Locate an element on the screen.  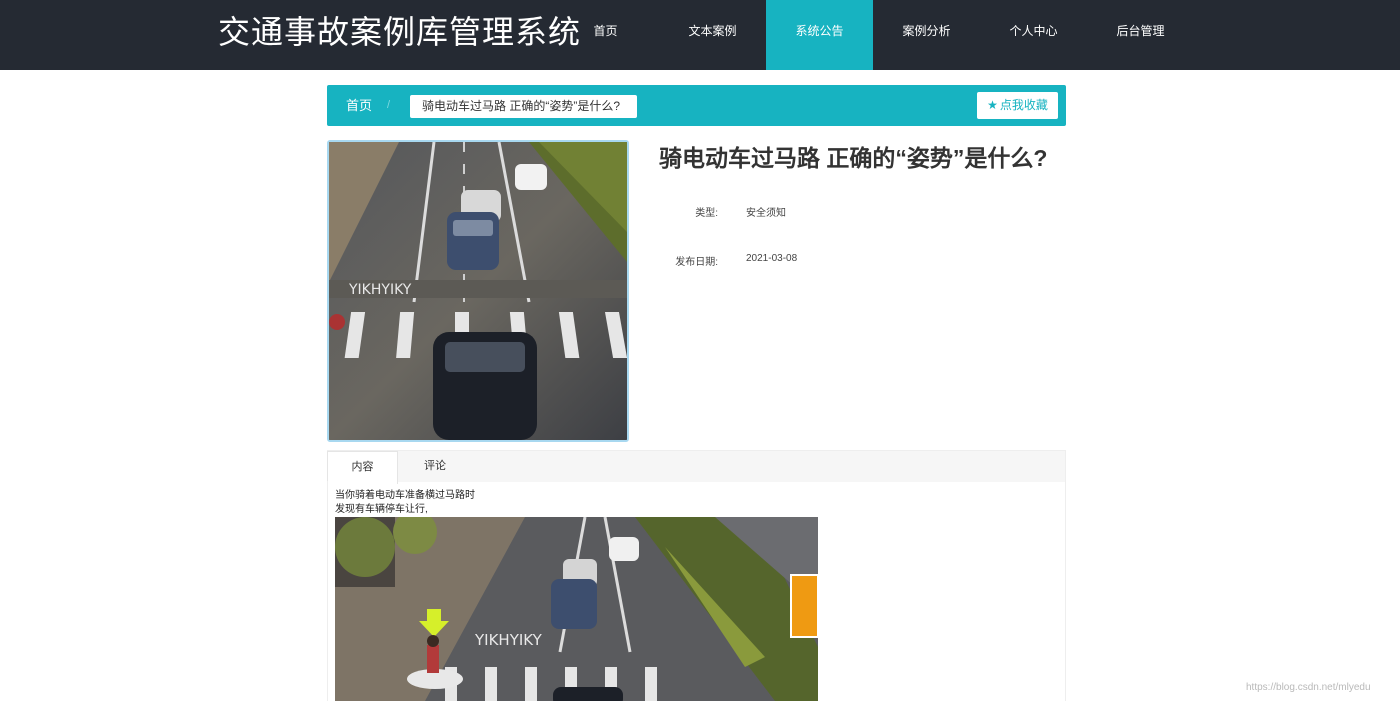
breadcrumb-current: 骑电动车过马路 正确的“姿势”是什么? is located at coordinates (523, 106).